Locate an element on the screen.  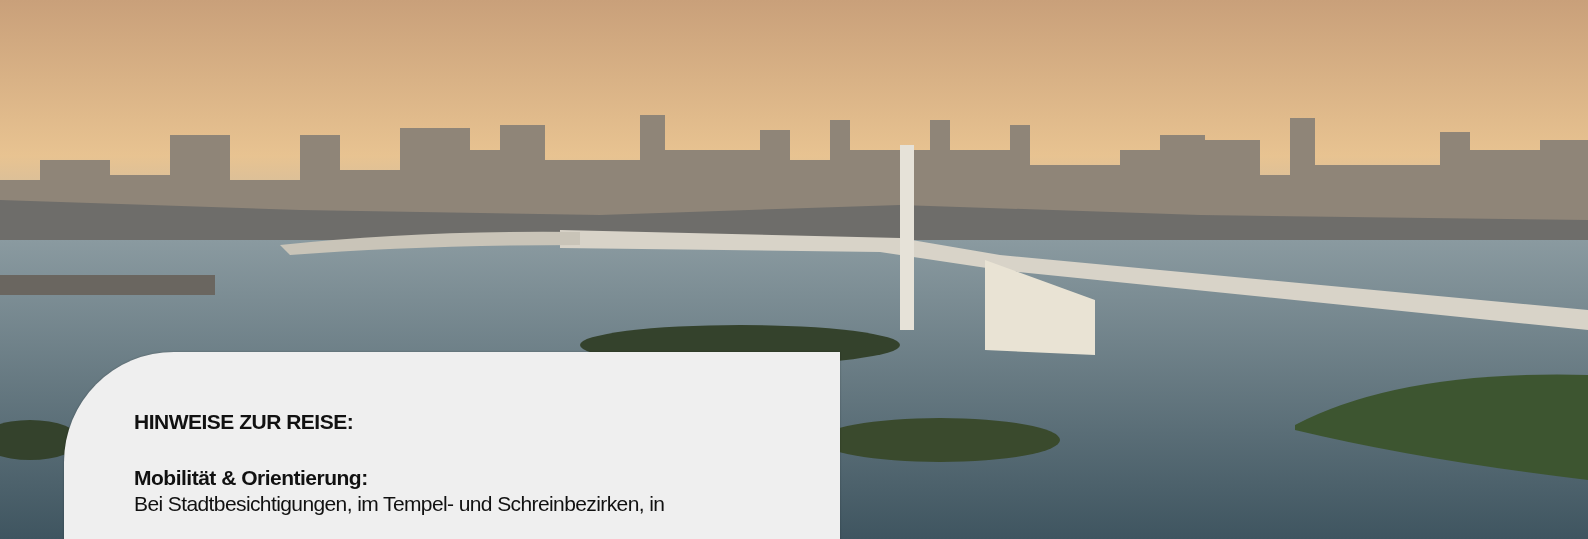
section-title: Mobilität & Orientierung: is located at coordinates (251, 478).